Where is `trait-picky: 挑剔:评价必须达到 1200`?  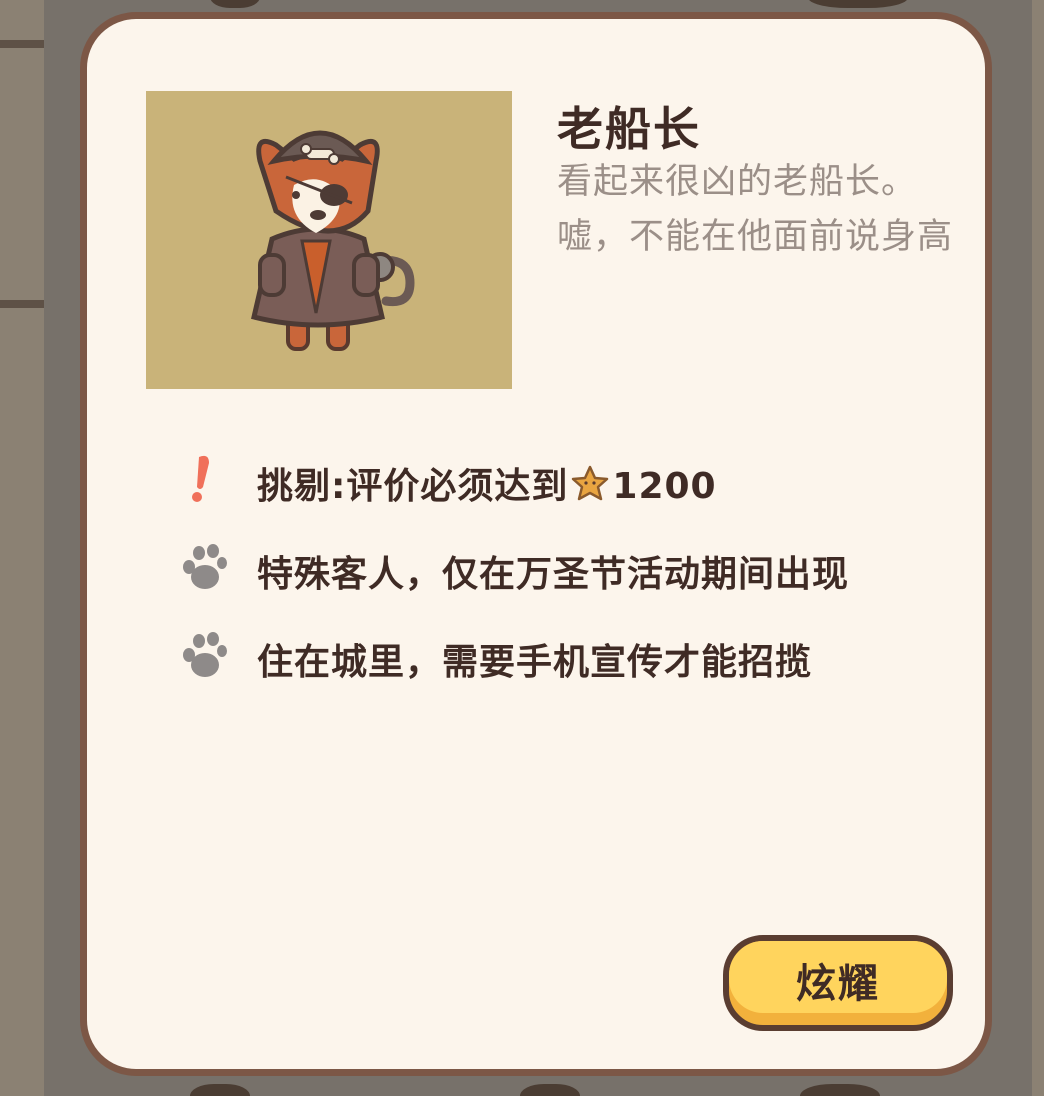
trait-picky: 挑剔:评价必须达到 1200 is located at coordinates (557, 481).